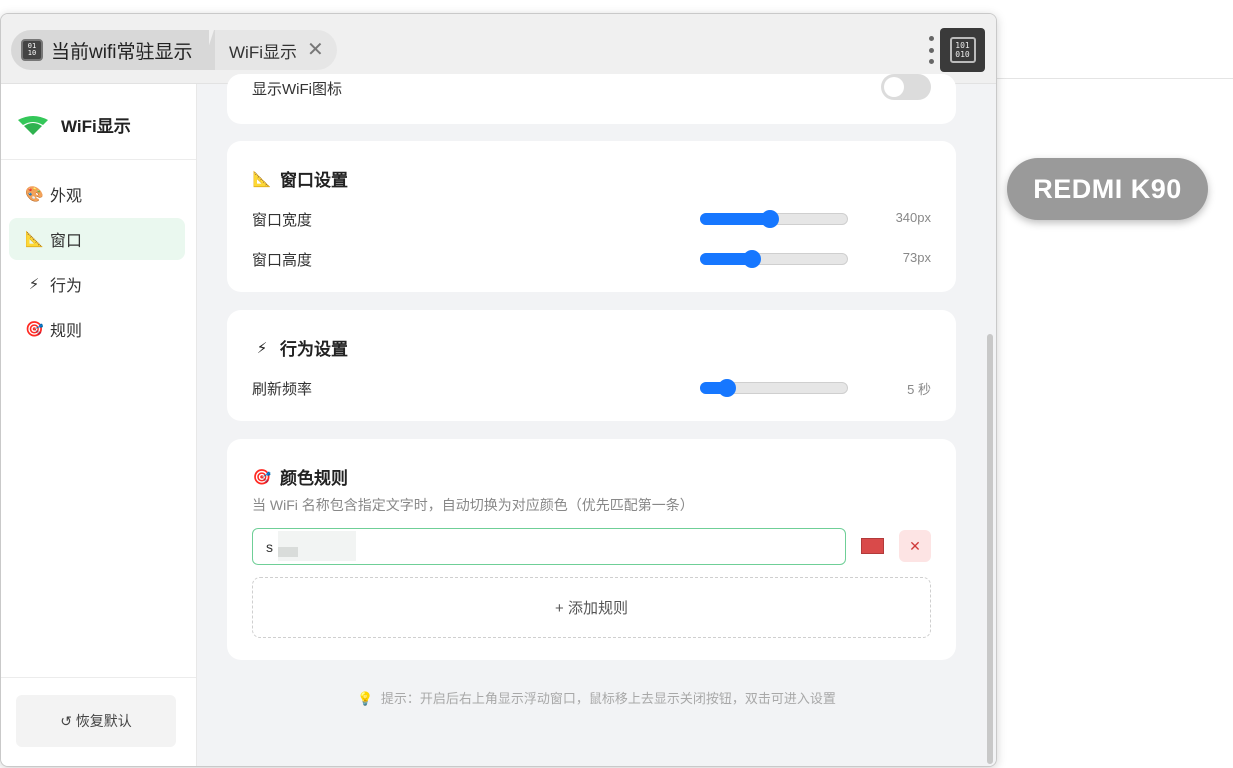 The width and height of the screenshot is (1233, 768). Describe the element at coordinates (774, 388) in the screenshot. I see `refresh-rate-slider` at that location.